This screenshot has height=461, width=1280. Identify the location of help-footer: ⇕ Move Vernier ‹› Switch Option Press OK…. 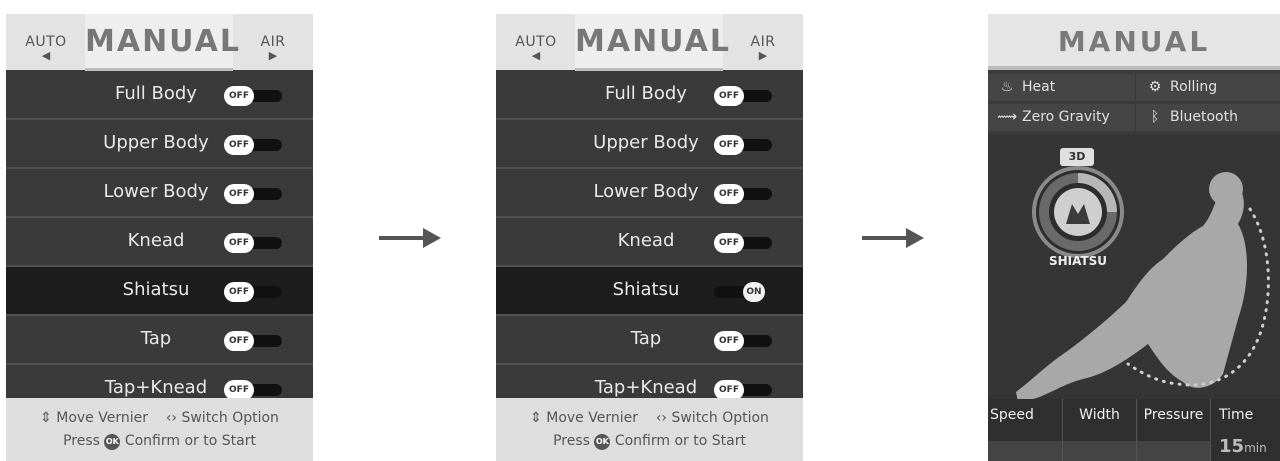
(649, 429).